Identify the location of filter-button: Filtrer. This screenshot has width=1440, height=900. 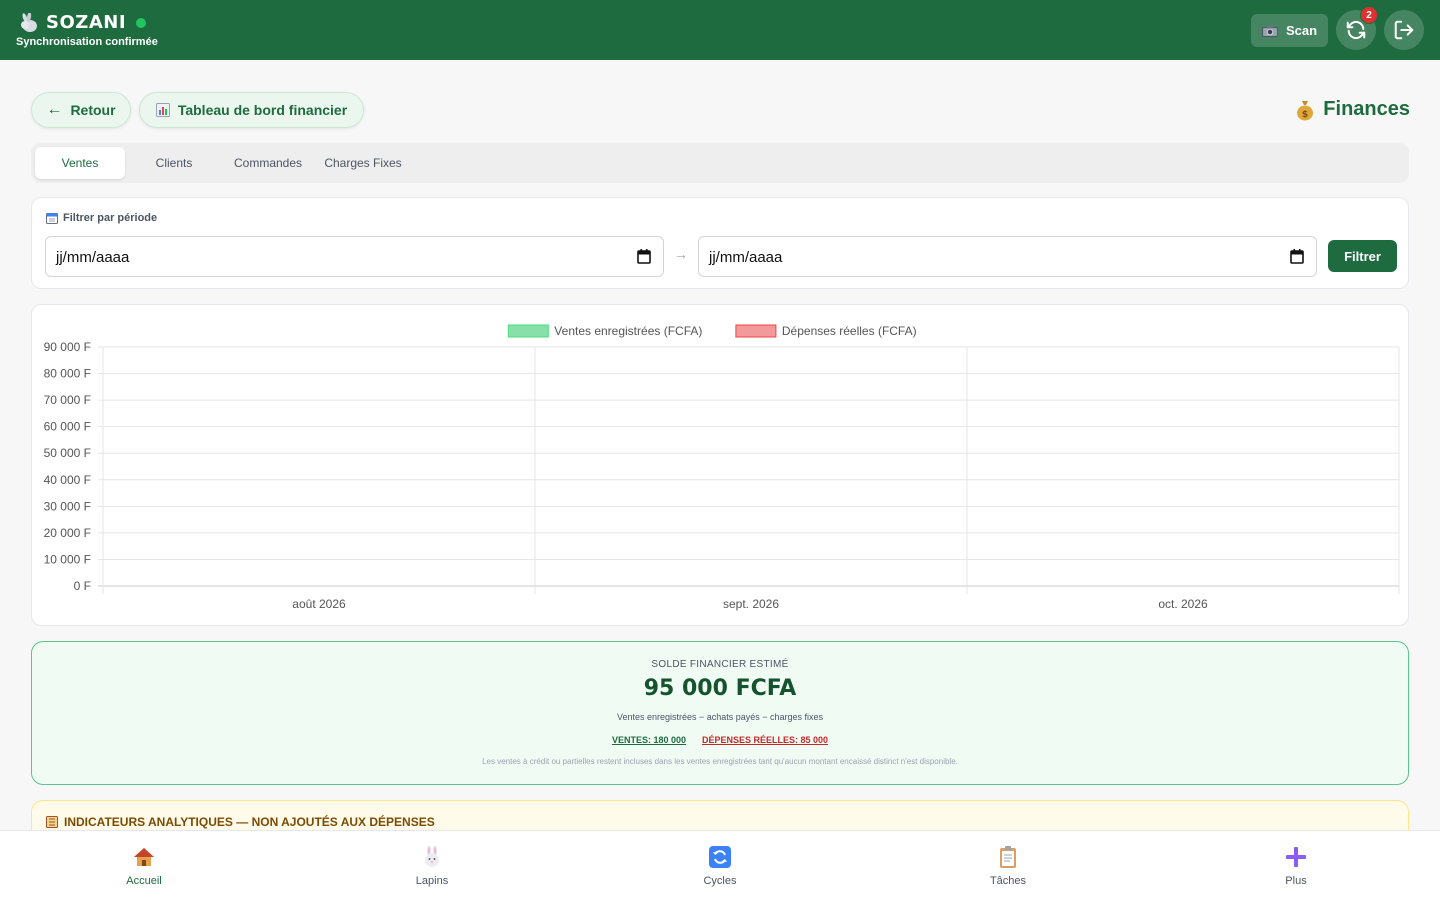
(1362, 256).